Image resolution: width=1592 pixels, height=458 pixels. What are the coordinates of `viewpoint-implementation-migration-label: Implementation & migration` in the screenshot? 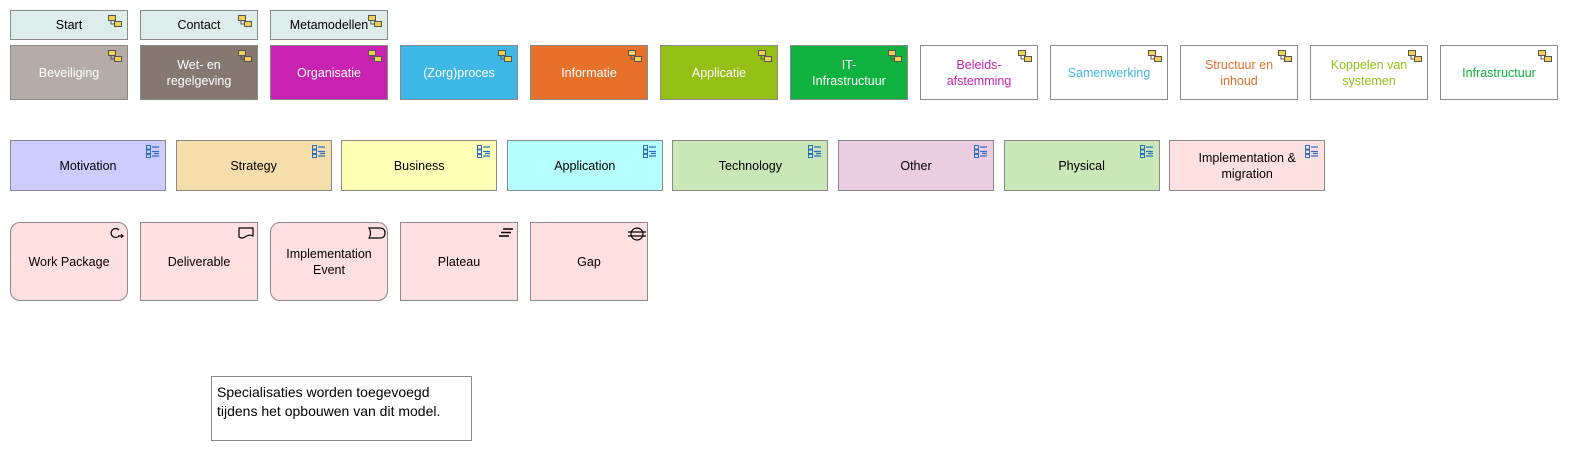 It's located at (1247, 165).